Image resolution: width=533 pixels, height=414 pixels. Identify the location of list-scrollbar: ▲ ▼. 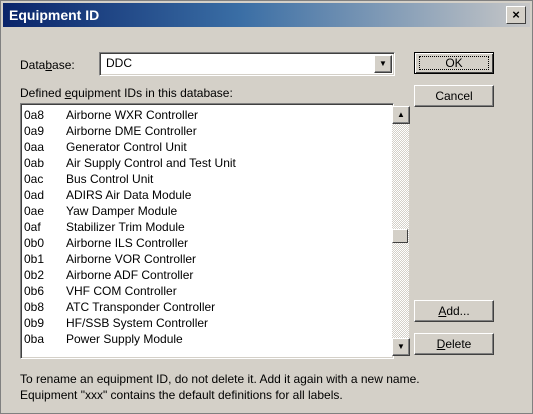
(401, 231).